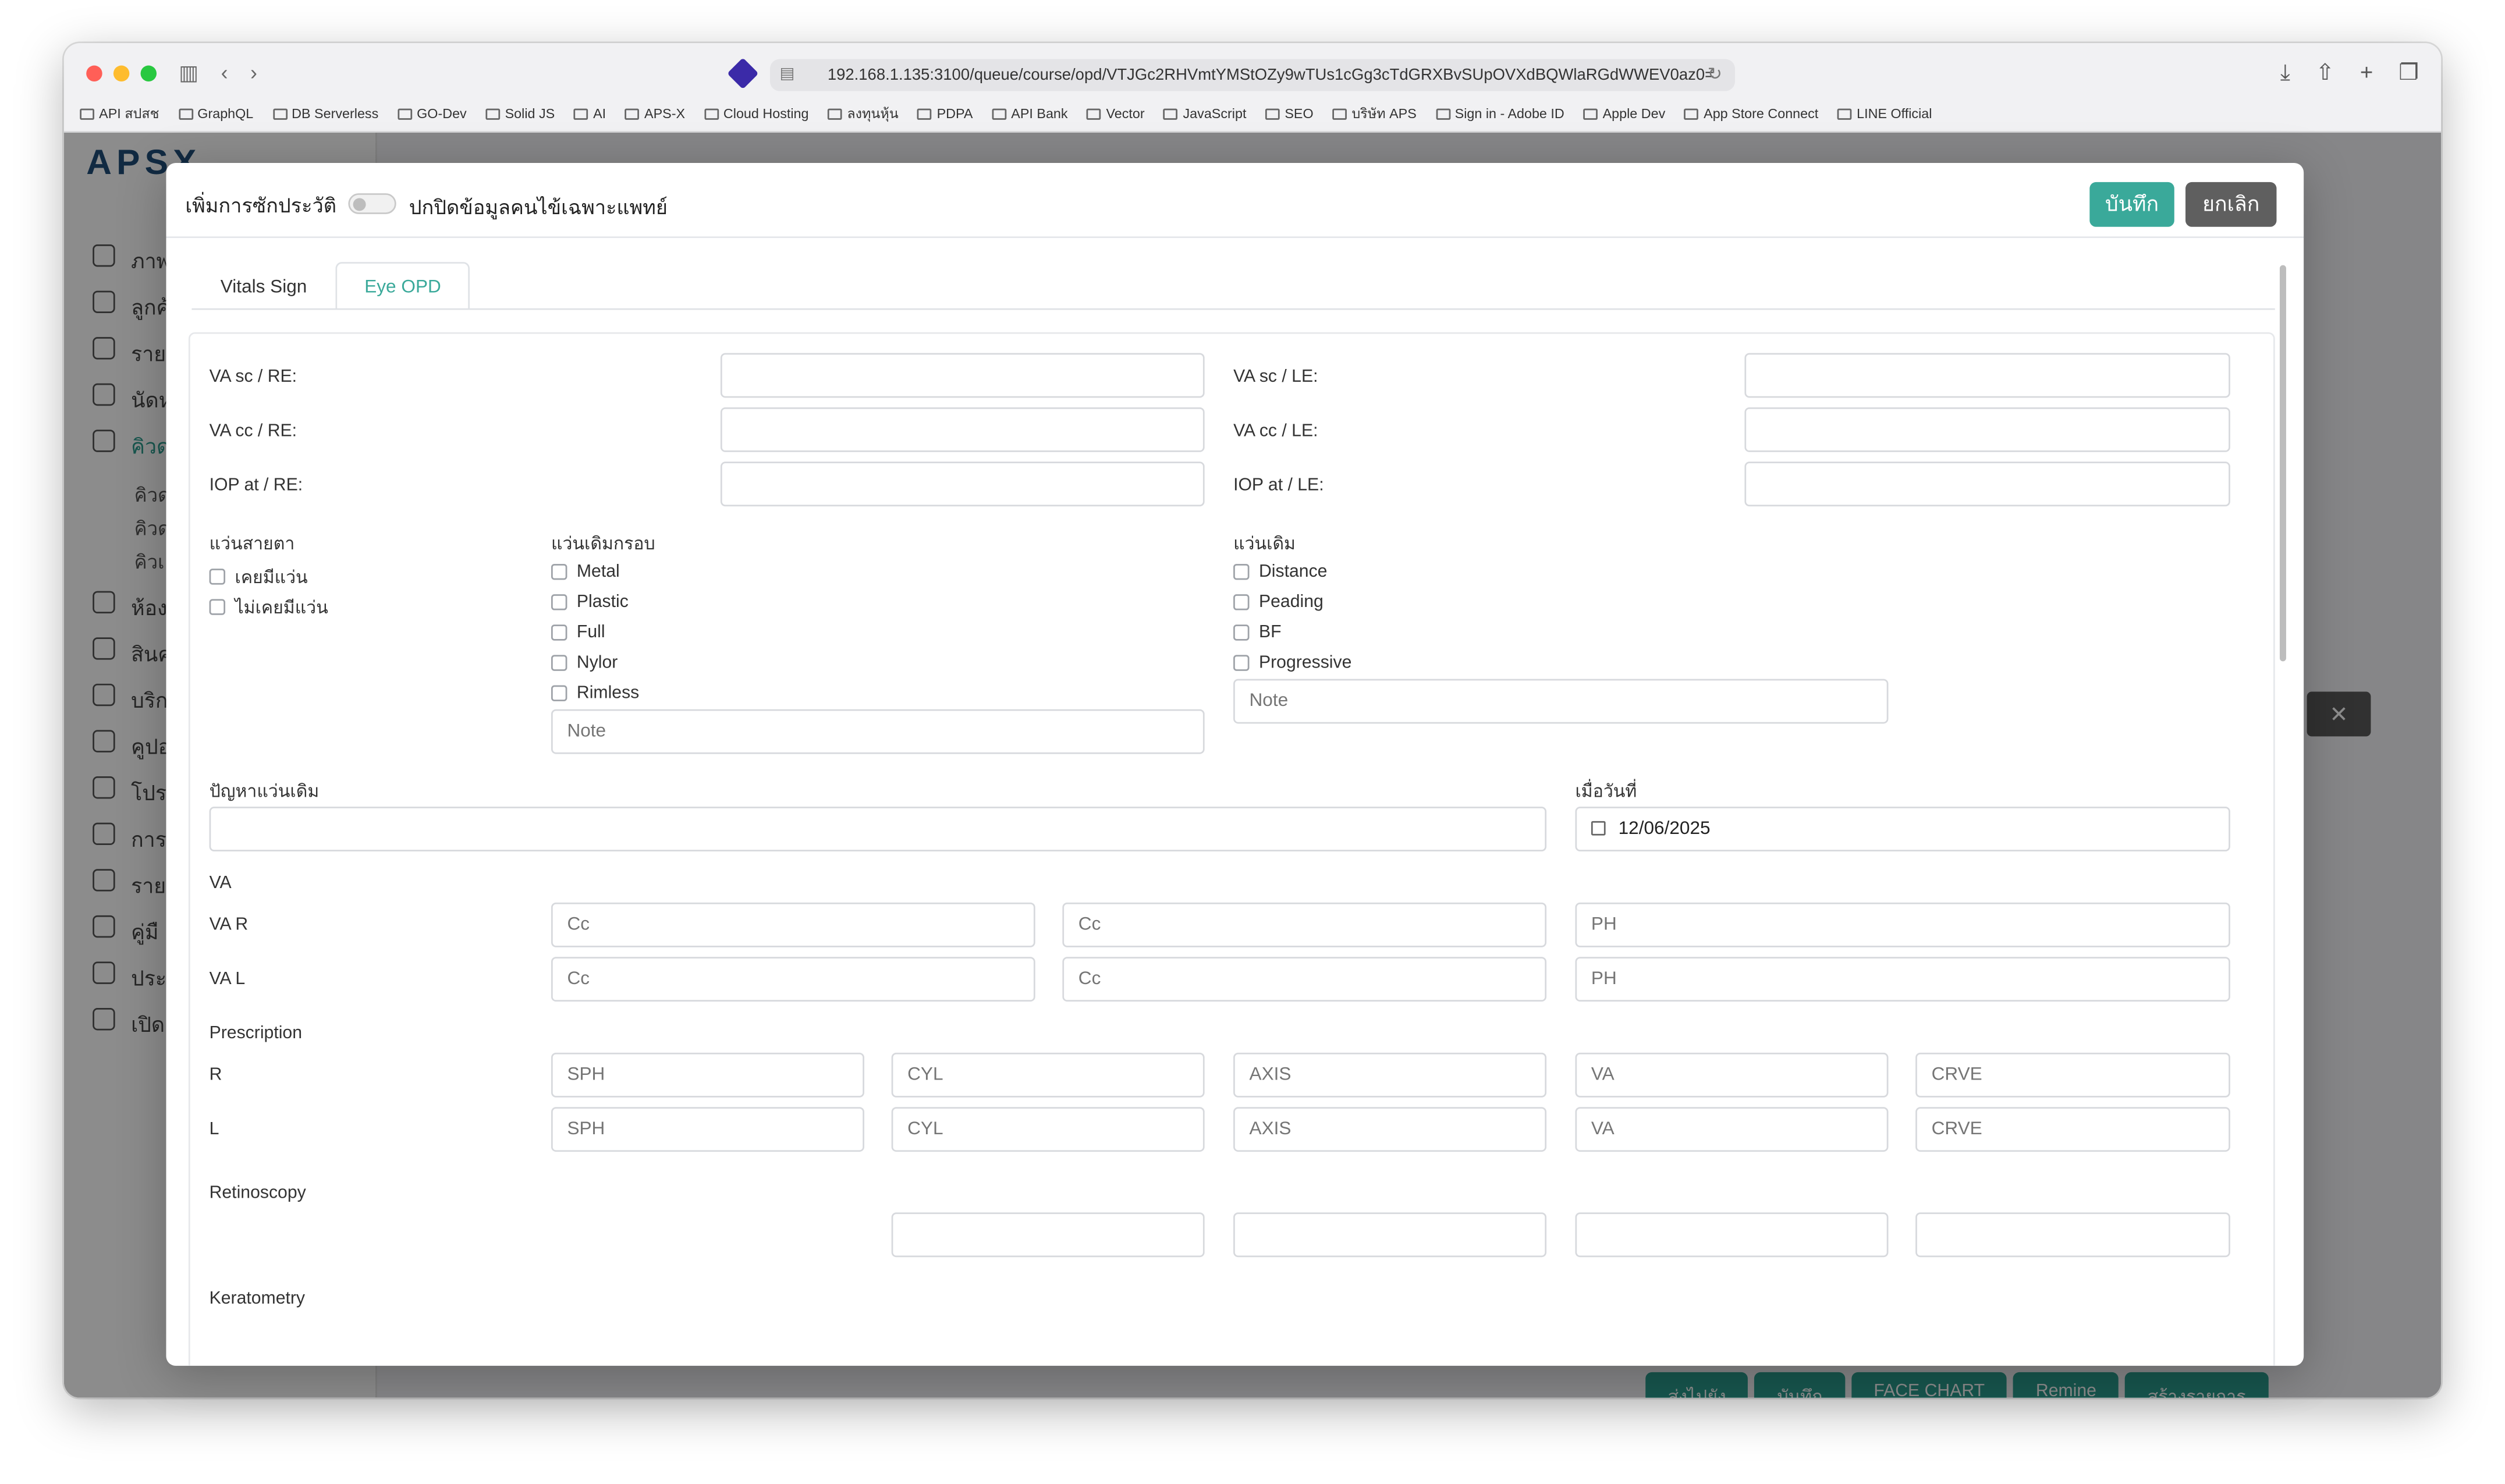  I want to click on iop-le-label: IOP at / LE:, so click(1279, 485).